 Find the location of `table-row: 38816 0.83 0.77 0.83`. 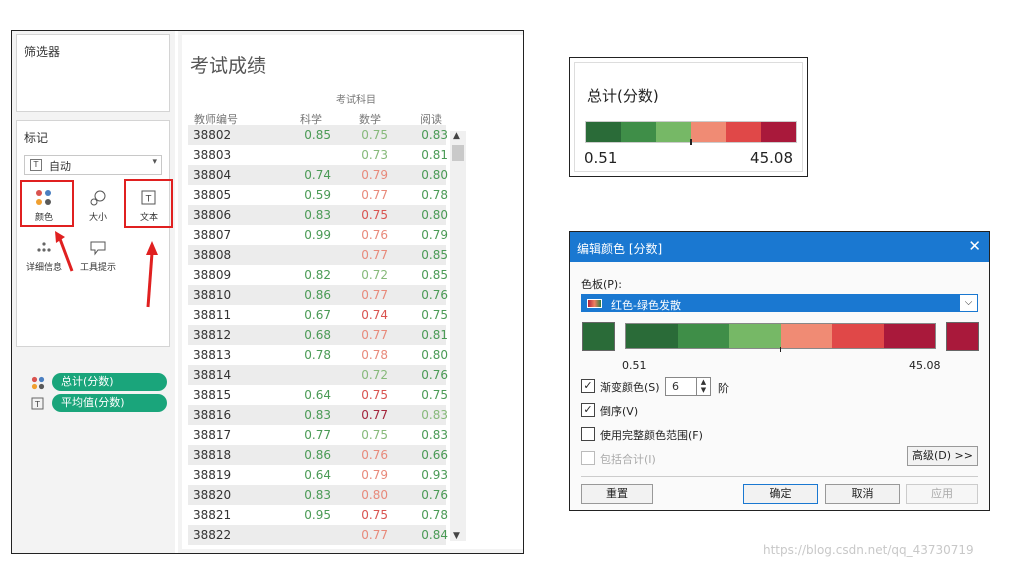

table-row: 38816 0.83 0.77 0.83 is located at coordinates (318, 415).